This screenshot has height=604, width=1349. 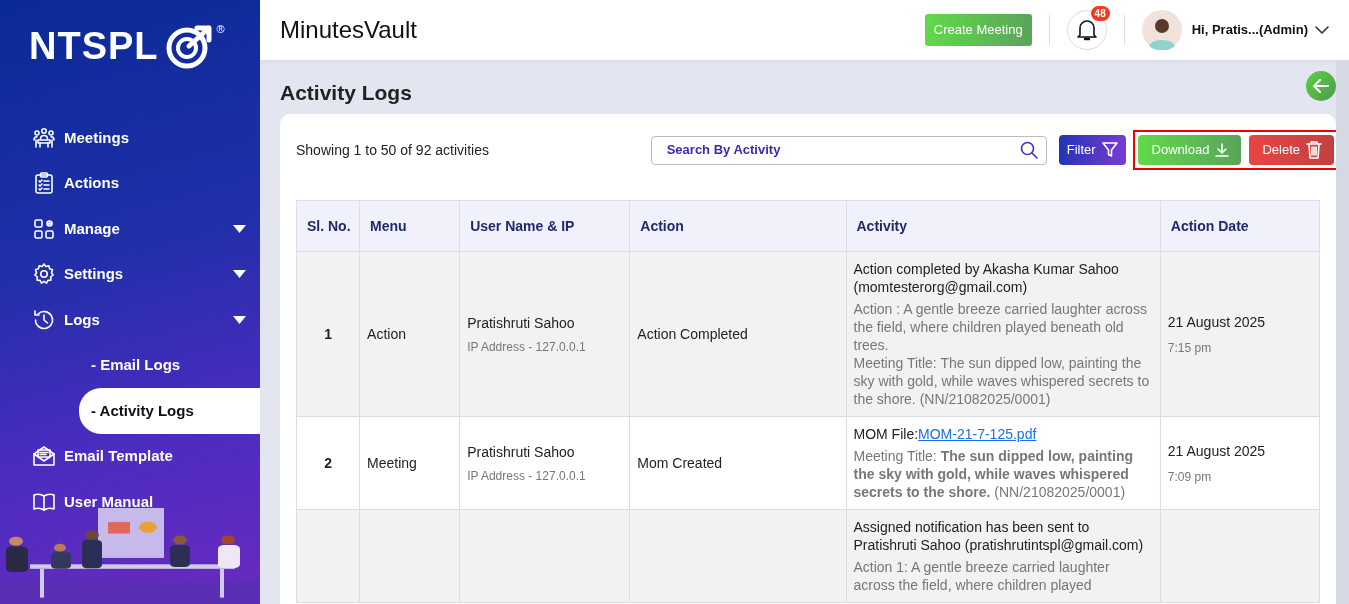 I want to click on bell-icon, so click(x=1086, y=30).